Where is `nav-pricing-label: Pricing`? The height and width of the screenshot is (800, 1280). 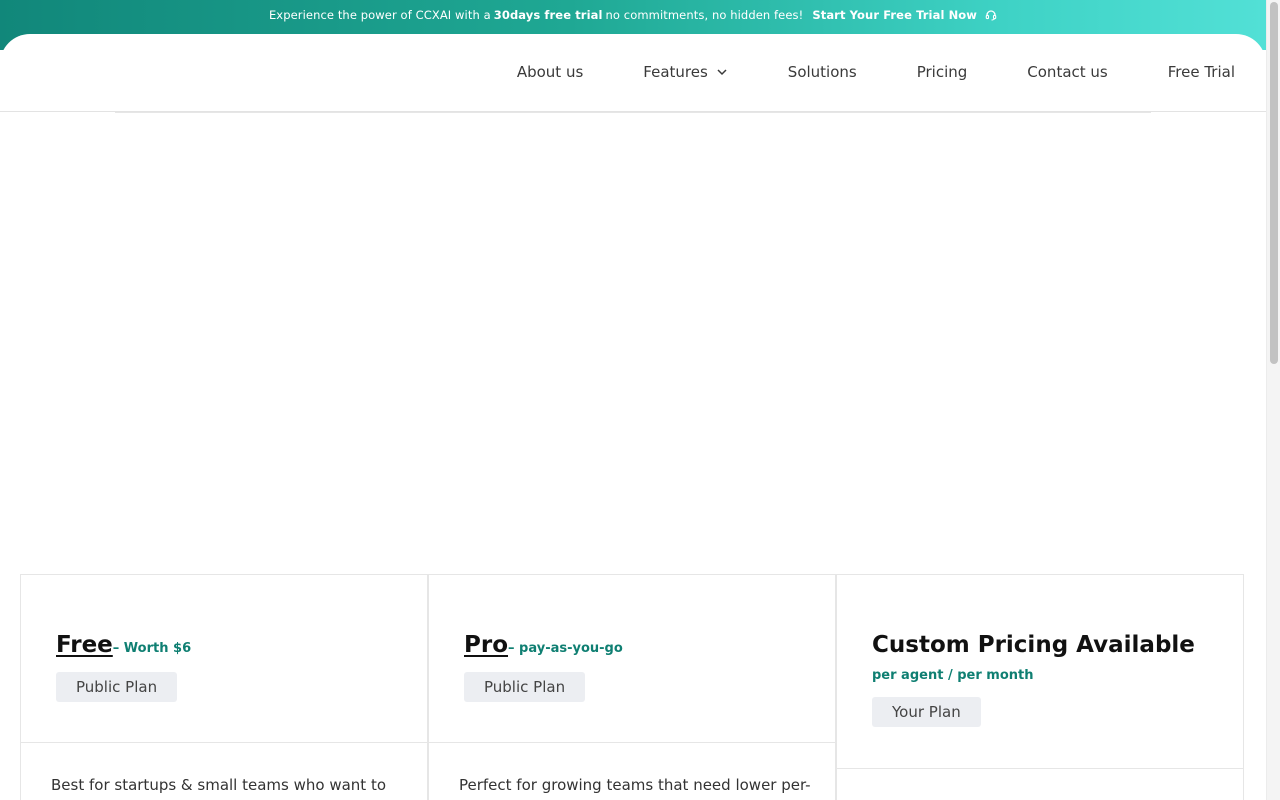
nav-pricing-label: Pricing is located at coordinates (942, 72).